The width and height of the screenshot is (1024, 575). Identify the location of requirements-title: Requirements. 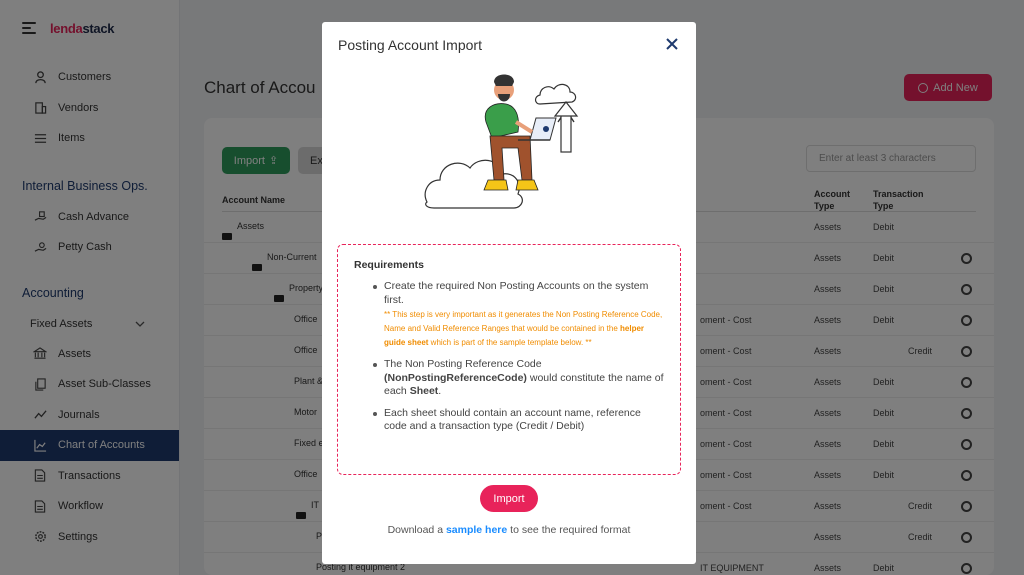
(389, 265).